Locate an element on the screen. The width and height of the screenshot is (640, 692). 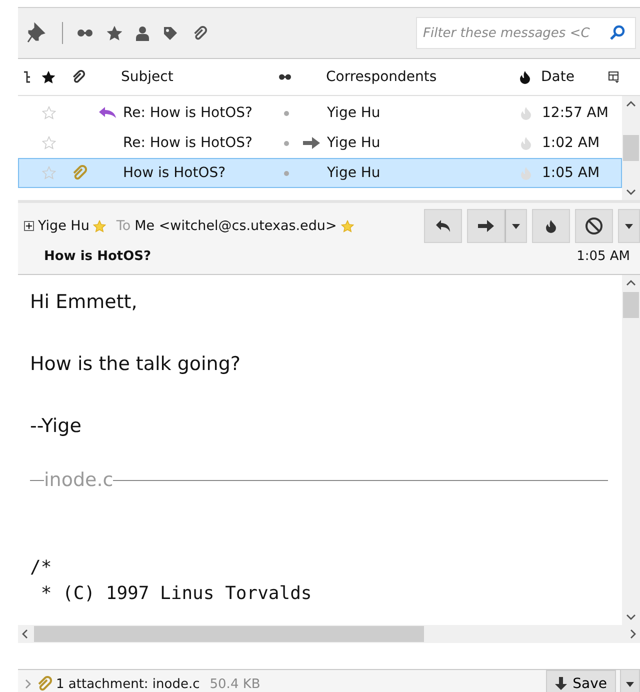
scroll-left-icon is located at coordinates (25, 634).